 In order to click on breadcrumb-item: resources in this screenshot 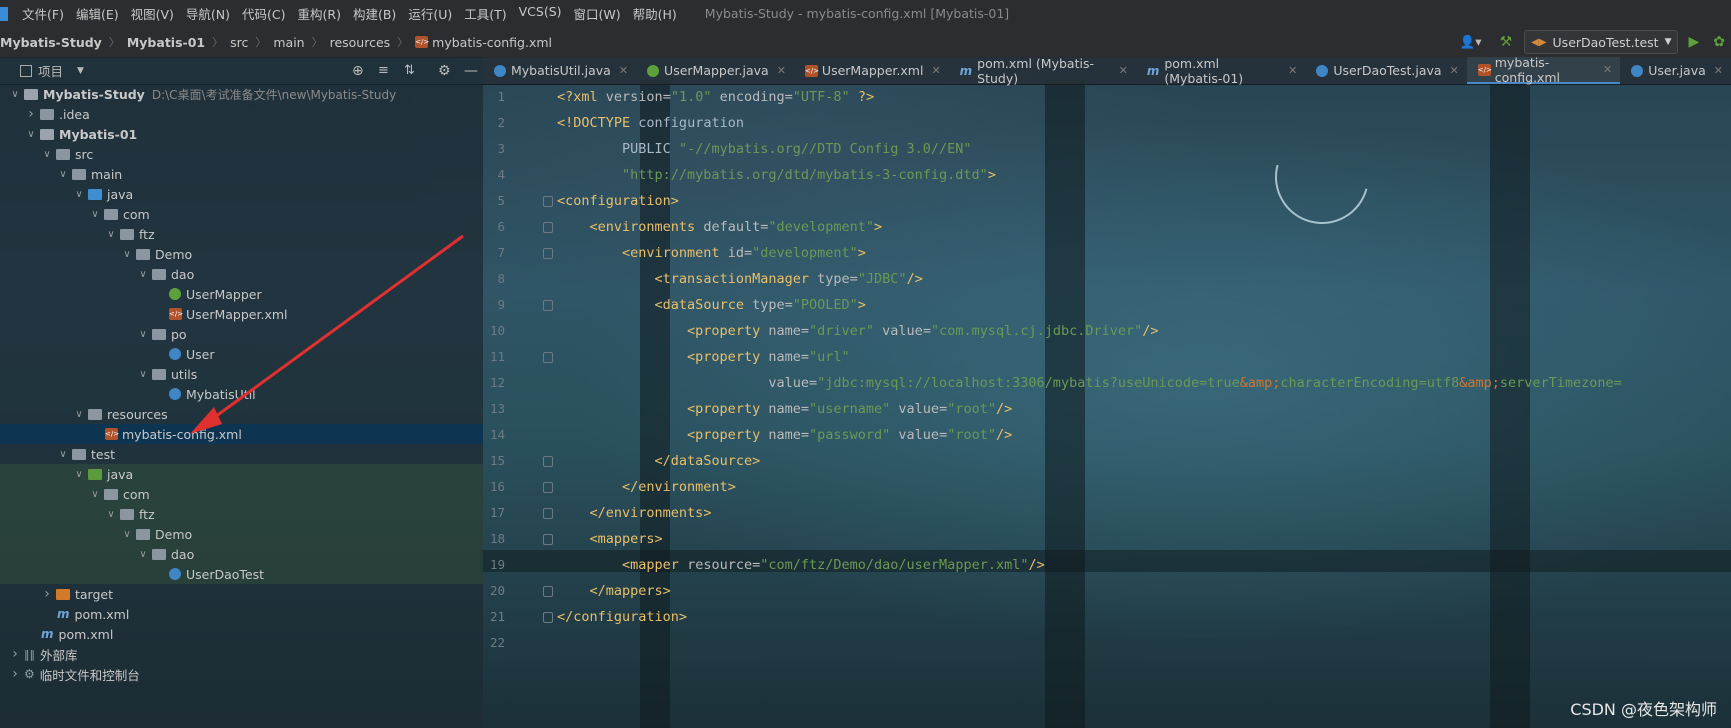, I will do `click(360, 42)`.